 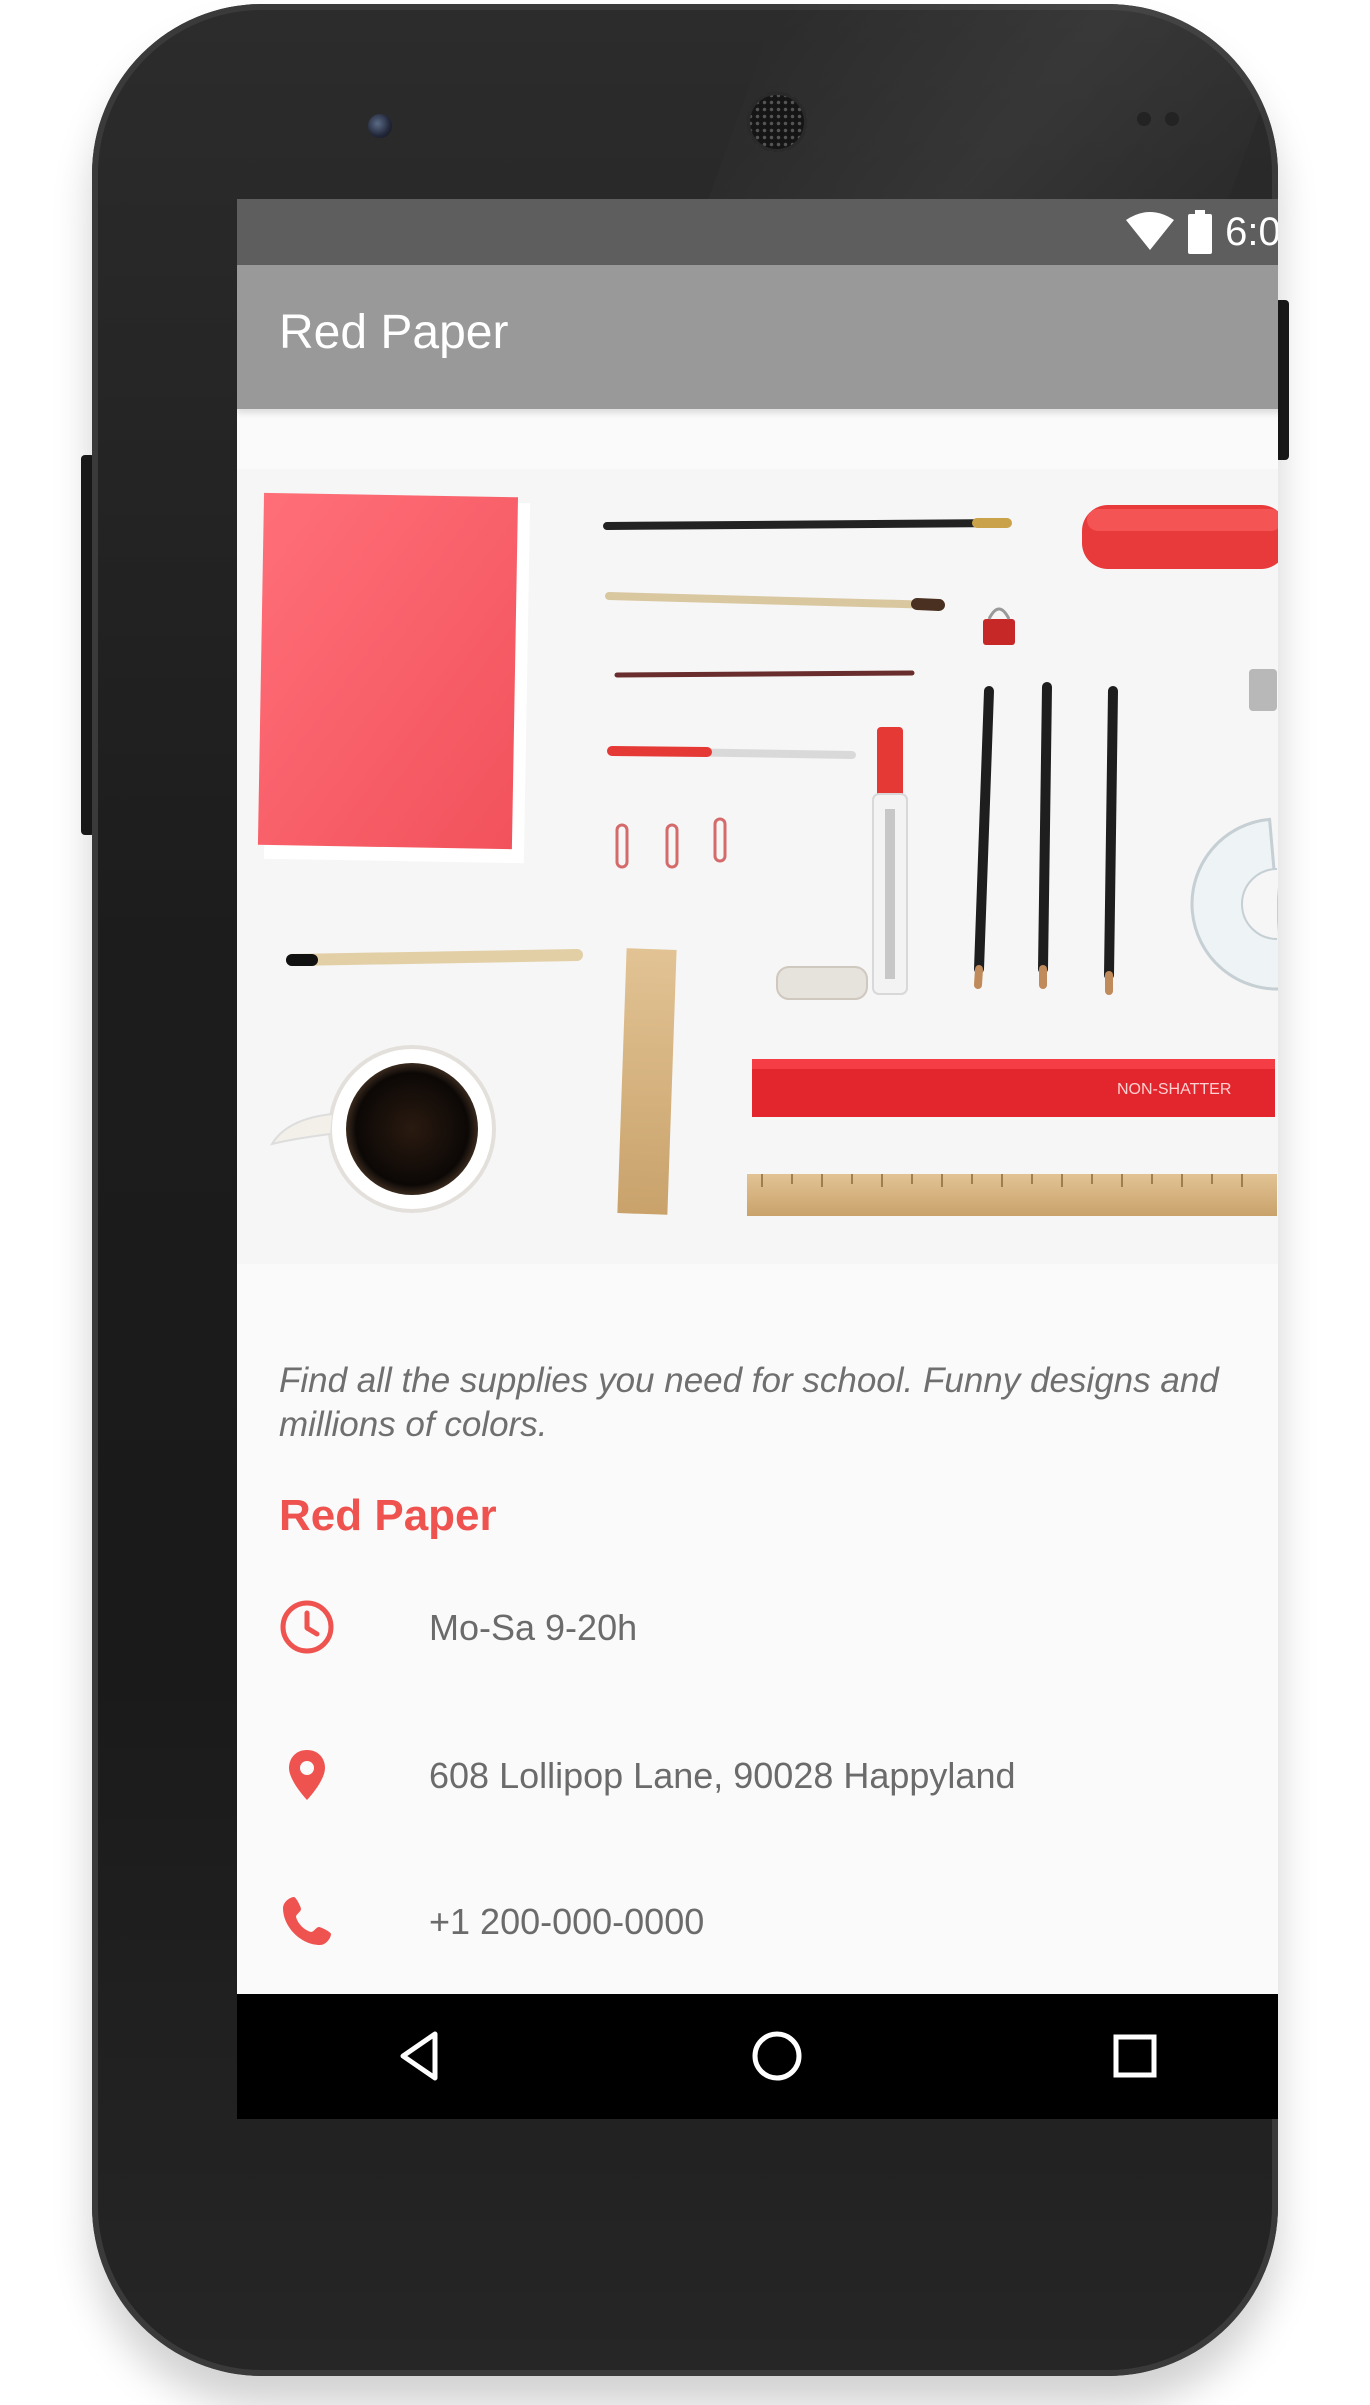 What do you see at coordinates (722, 1776) in the screenshot?
I see `address-text: 608 Lollipop Lane, 90028 Happyland` at bounding box center [722, 1776].